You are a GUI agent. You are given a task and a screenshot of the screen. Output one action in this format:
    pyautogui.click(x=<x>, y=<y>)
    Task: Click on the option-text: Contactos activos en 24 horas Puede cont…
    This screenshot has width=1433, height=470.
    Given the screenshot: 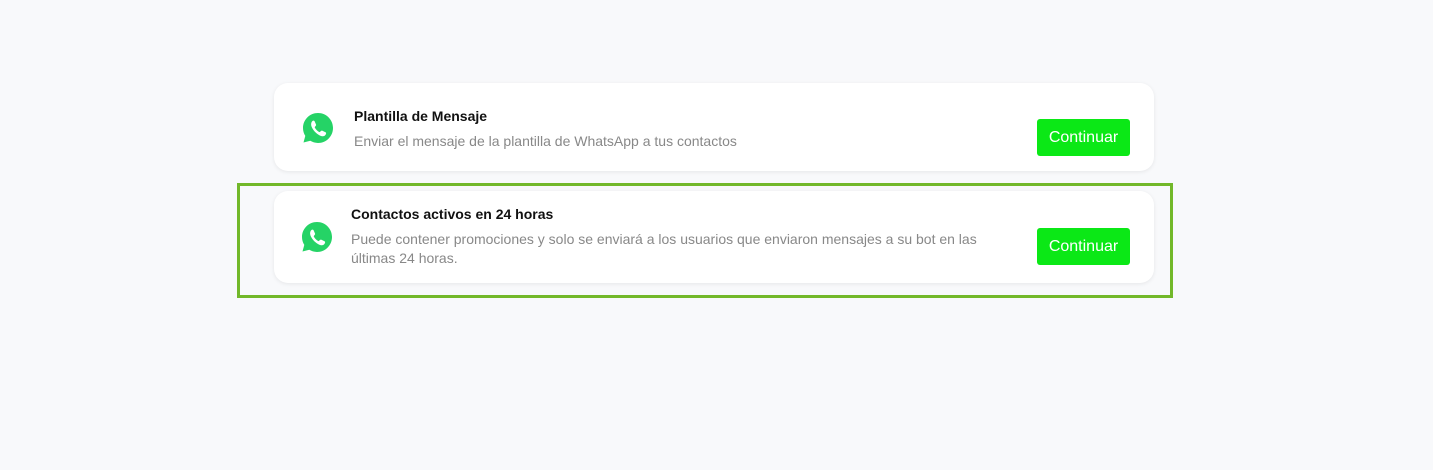 What is the action you would take?
    pyautogui.click(x=686, y=236)
    